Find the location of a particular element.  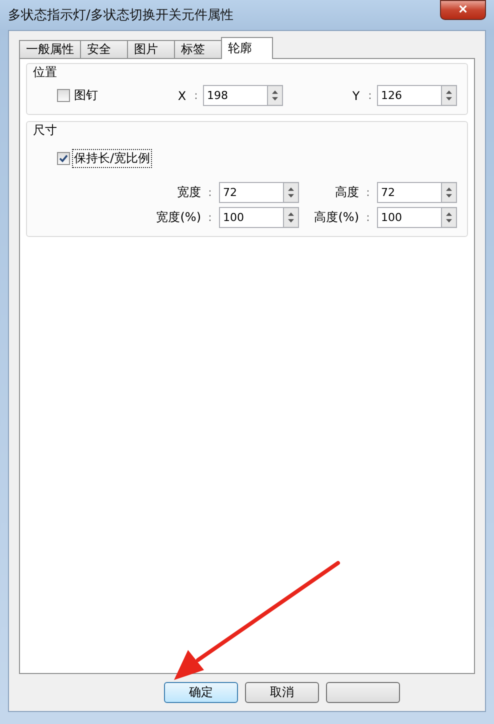

field-label: 宽度 is located at coordinates (188, 192).